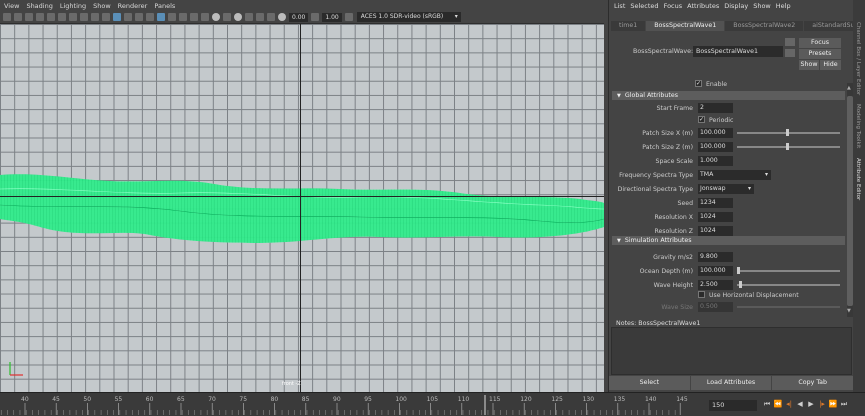 Image resolution: width=865 pixels, height=416 pixels. What do you see at coordinates (703, 6) in the screenshot?
I see `ae-menu-attributes: Attributes` at bounding box center [703, 6].